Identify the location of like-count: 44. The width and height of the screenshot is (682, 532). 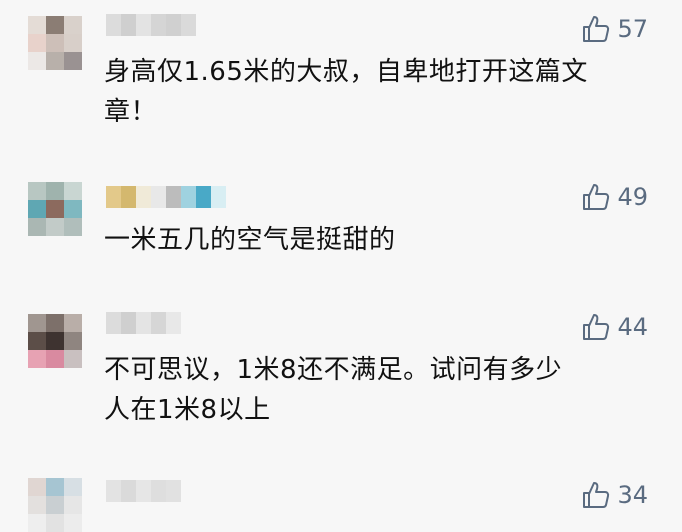
(632, 327).